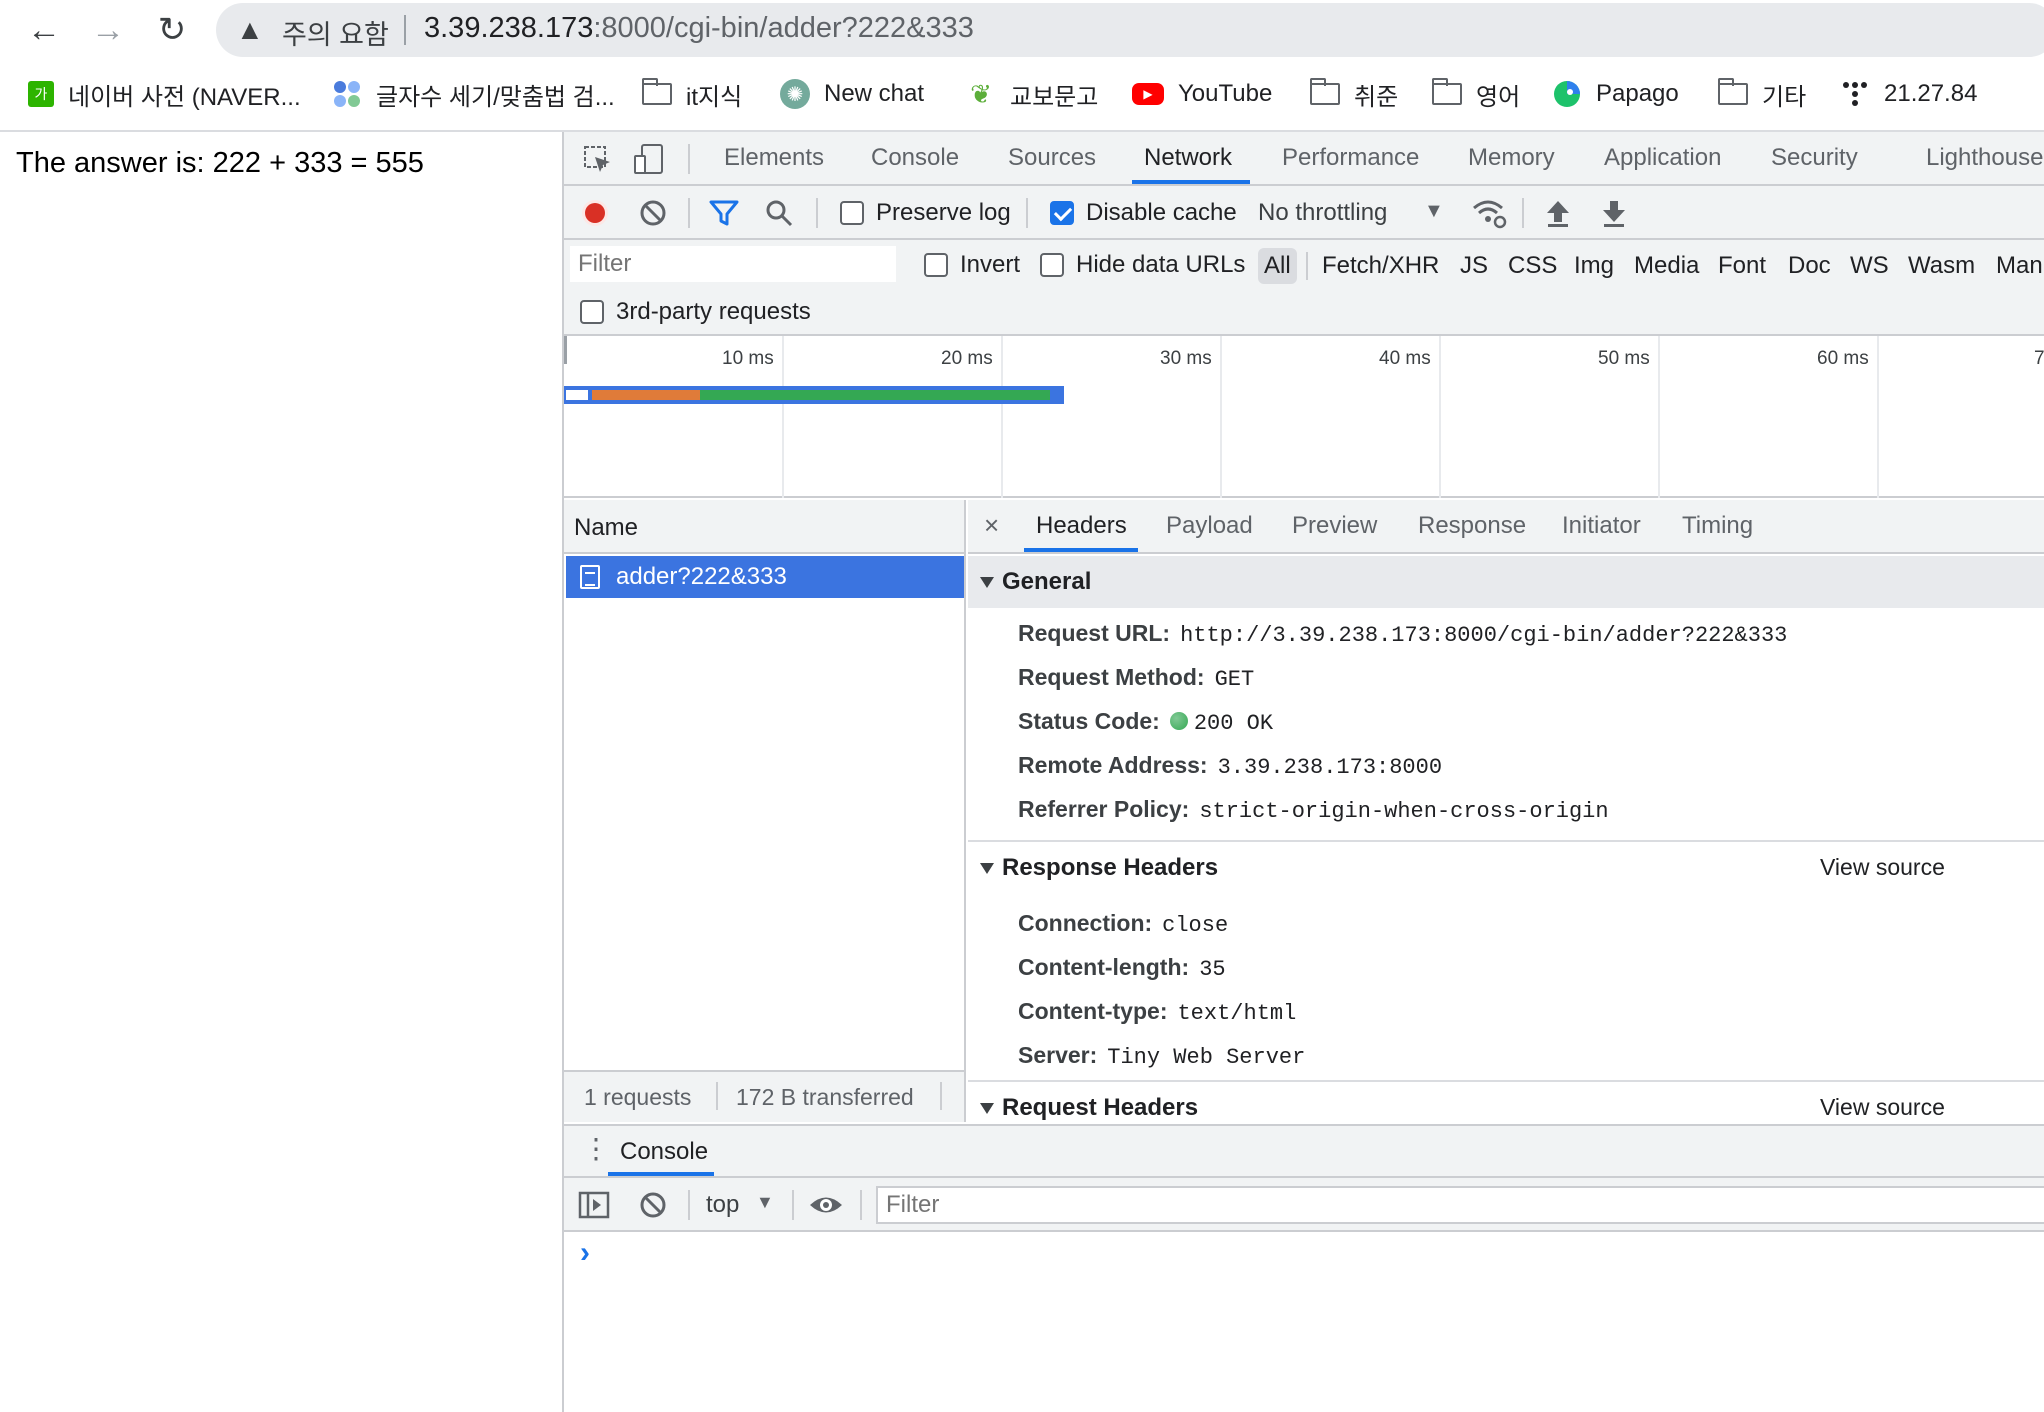  I want to click on type-filter-all: All, so click(1277, 266).